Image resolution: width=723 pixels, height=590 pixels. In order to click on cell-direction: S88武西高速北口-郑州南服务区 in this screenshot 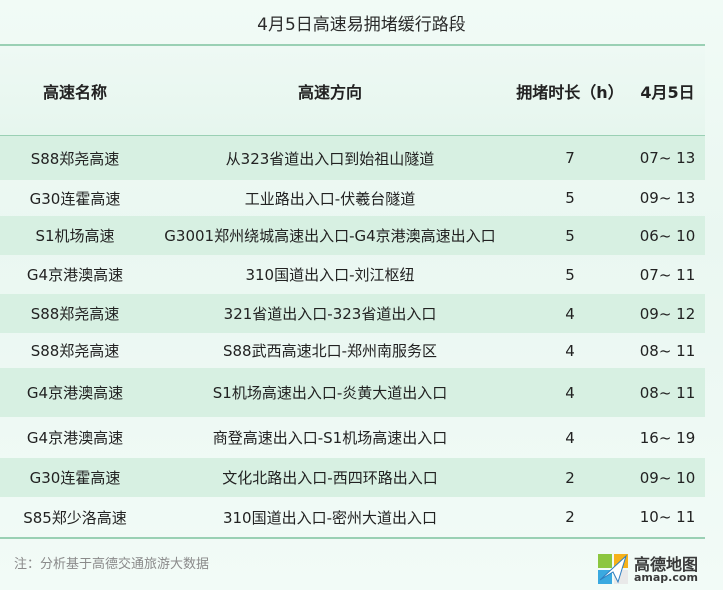, I will do `click(330, 351)`.